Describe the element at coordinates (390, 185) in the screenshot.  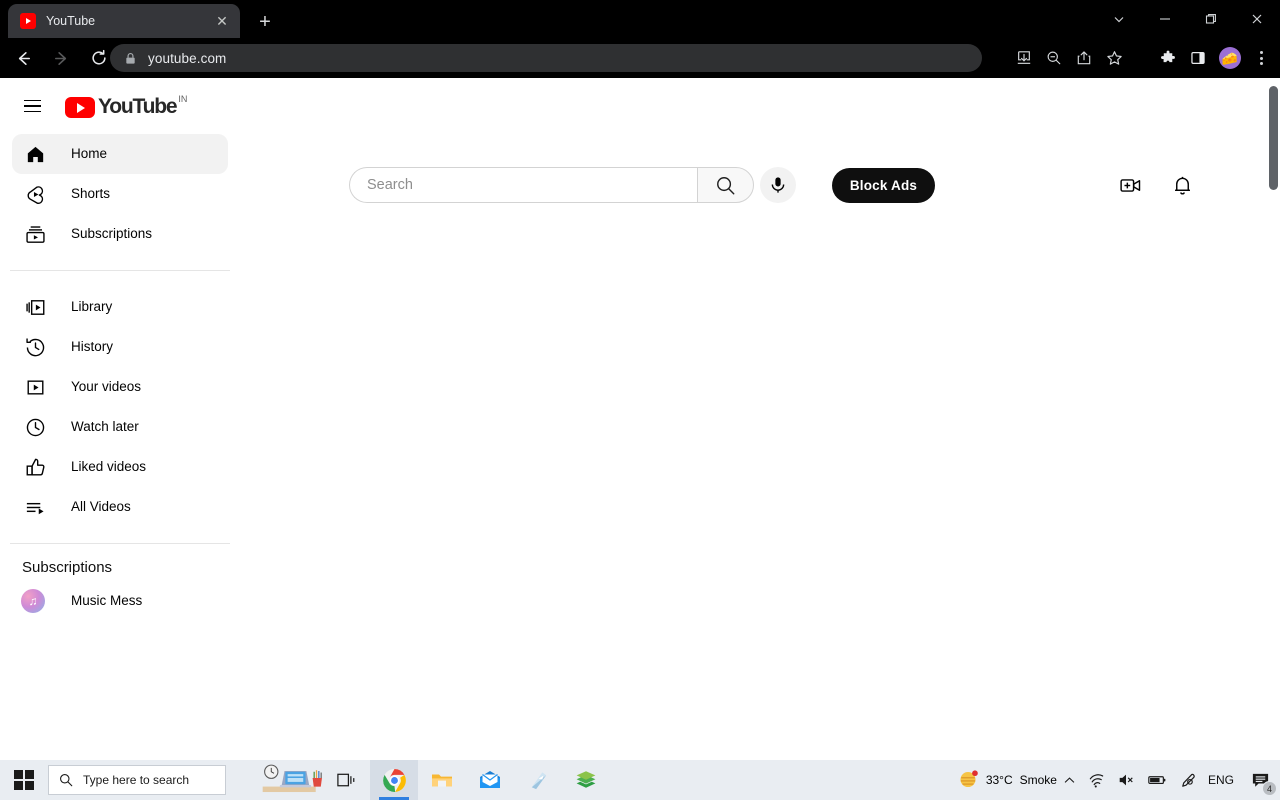
I see `search-placeholder: Search` at that location.